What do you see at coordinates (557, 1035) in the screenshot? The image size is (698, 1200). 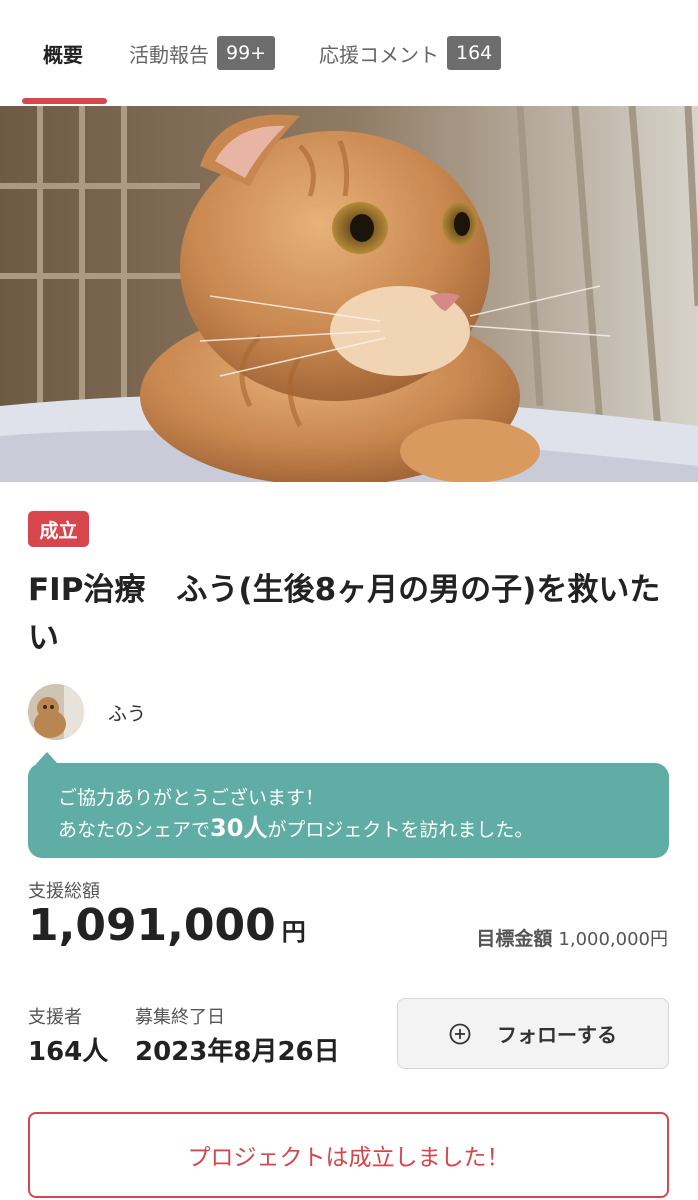 I see `follow-button-label: フォローする` at bounding box center [557, 1035].